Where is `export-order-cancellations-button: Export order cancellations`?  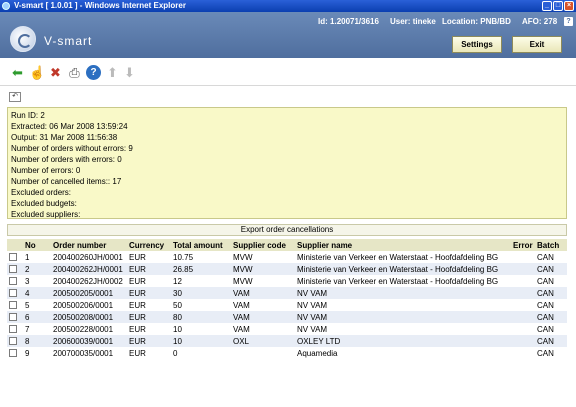
export-order-cancellations-button: Export order cancellations is located at coordinates (287, 230).